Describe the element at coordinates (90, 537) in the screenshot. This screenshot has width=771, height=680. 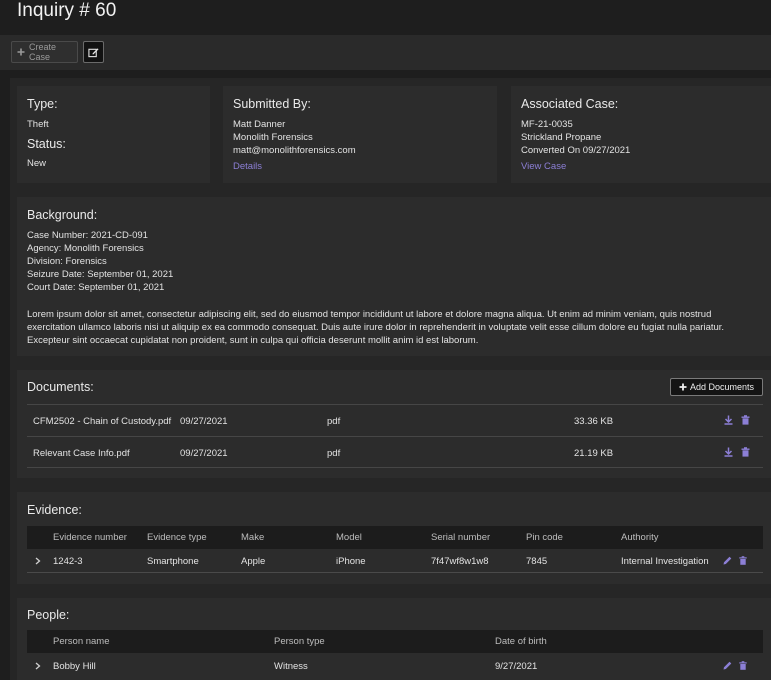
I see `column-header: Evidence number` at that location.